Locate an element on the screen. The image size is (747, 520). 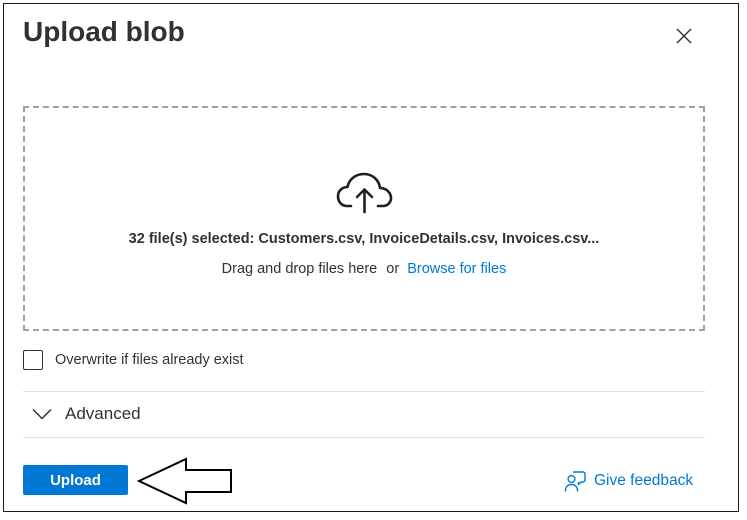
close-icon is located at coordinates (684, 36).